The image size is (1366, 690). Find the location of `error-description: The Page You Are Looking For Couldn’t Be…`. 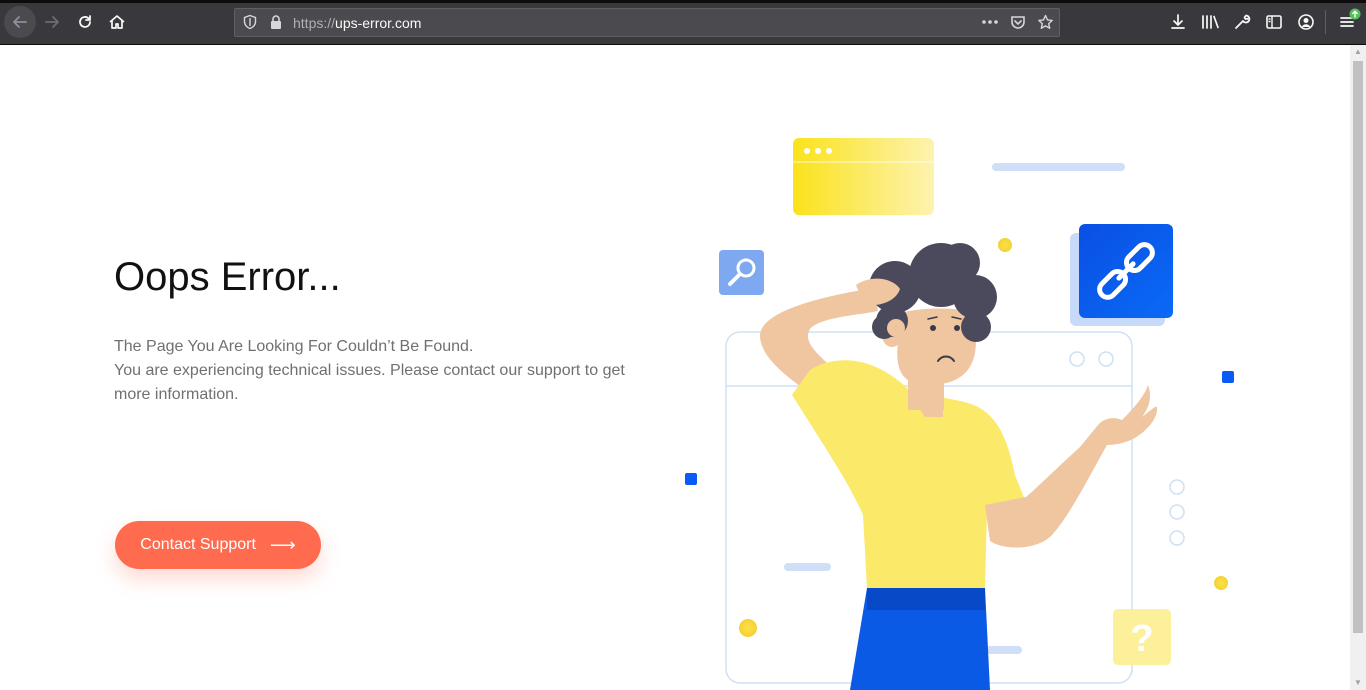

error-description: The Page You Are Looking For Couldn’t Be… is located at coordinates (384, 371).